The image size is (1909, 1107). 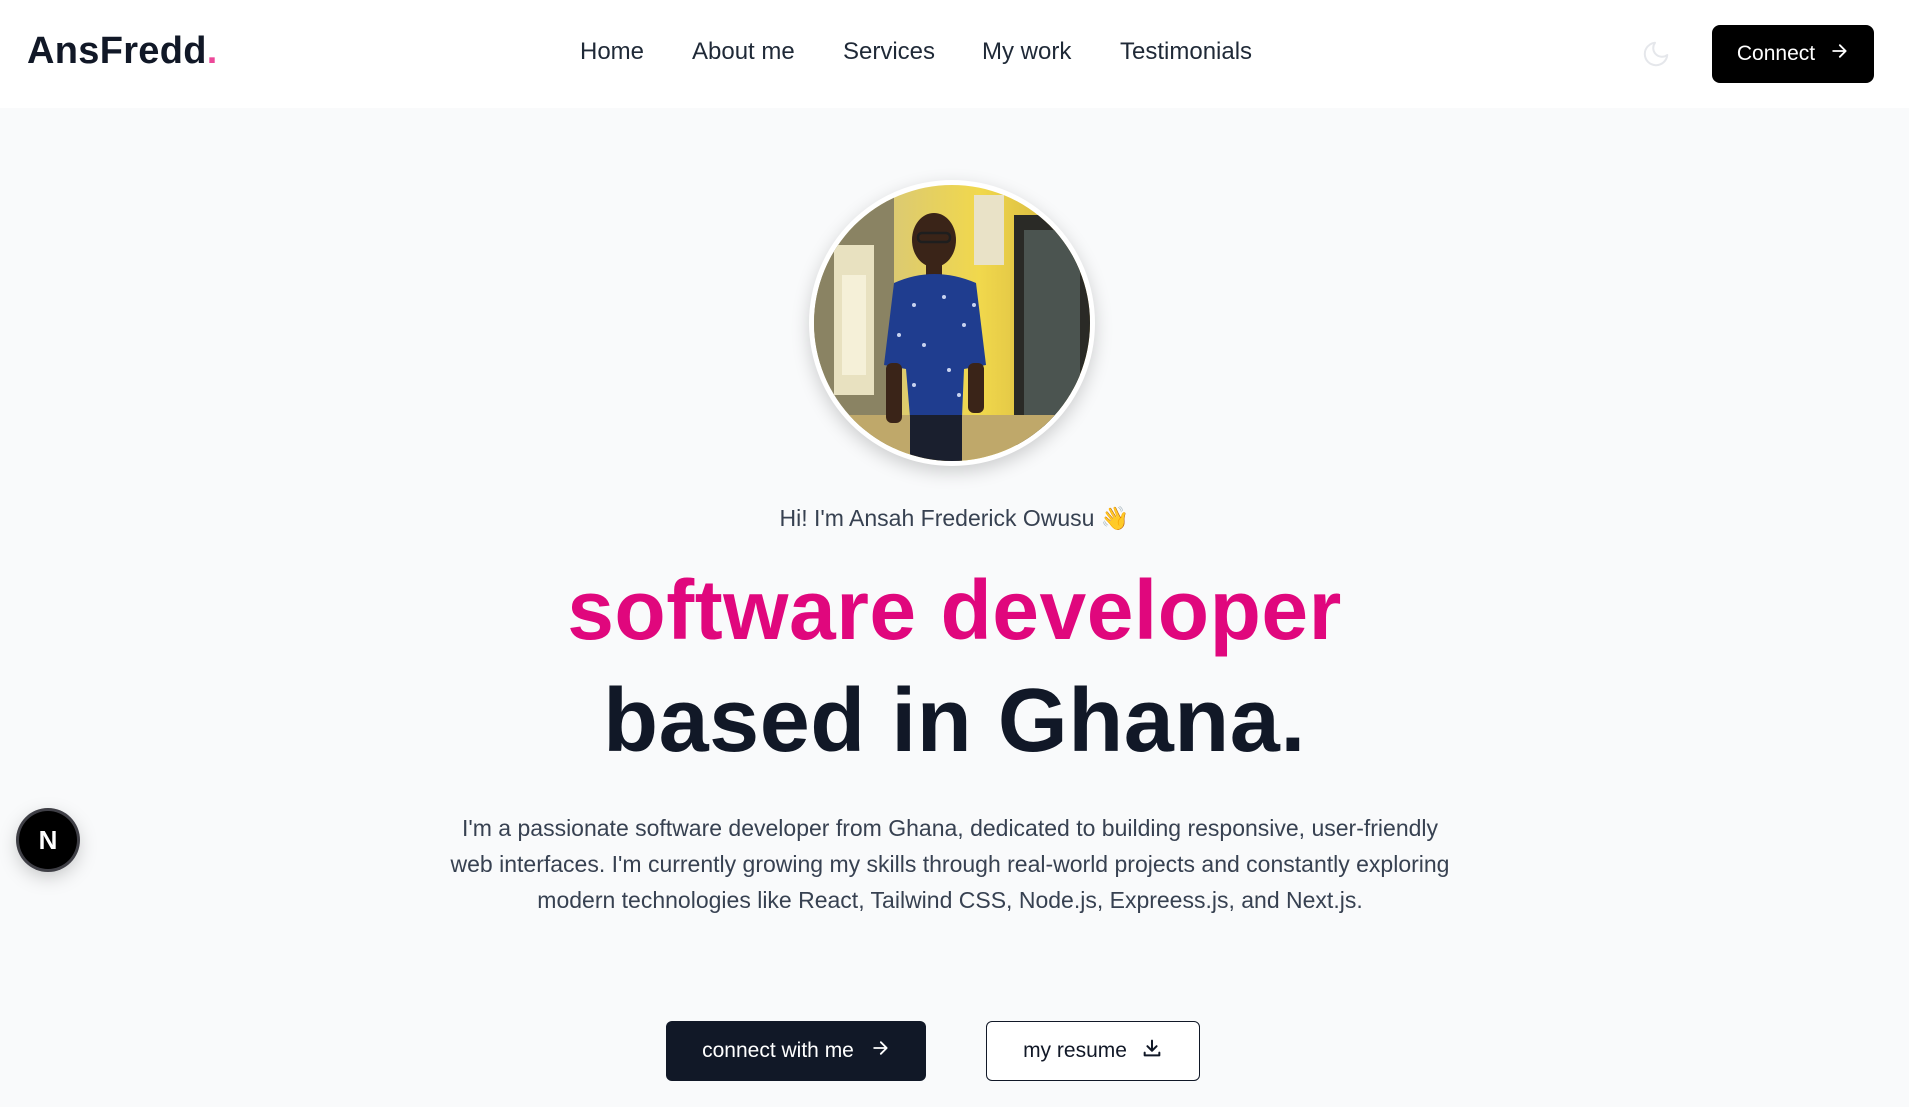 What do you see at coordinates (1075, 1050) in the screenshot?
I see `my-resume-label: my resume` at bounding box center [1075, 1050].